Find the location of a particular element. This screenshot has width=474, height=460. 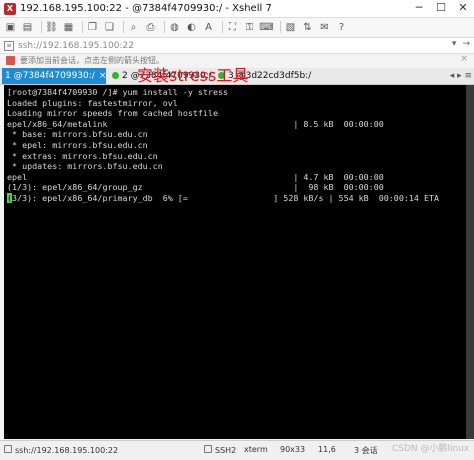

status-connection: ssh://192.168.195.100:22 is located at coordinates (61, 450).